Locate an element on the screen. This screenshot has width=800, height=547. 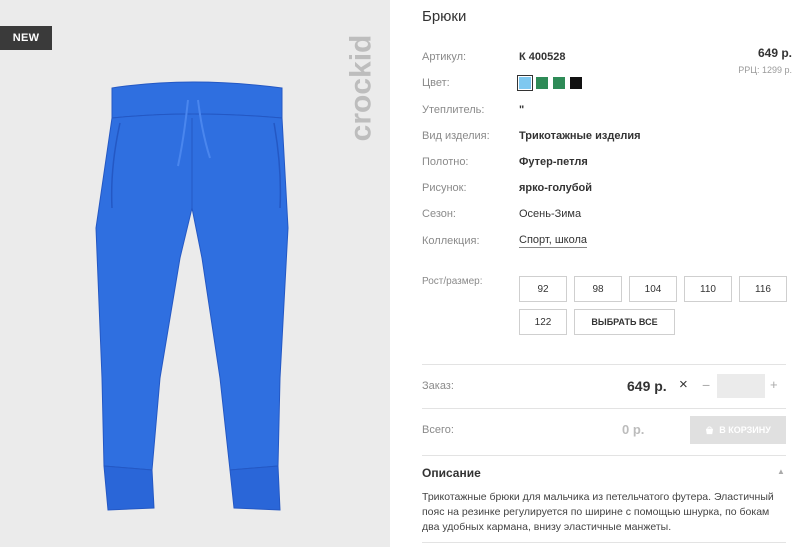
collapse-arrow-icon: ▲ is located at coordinates (781, 471).